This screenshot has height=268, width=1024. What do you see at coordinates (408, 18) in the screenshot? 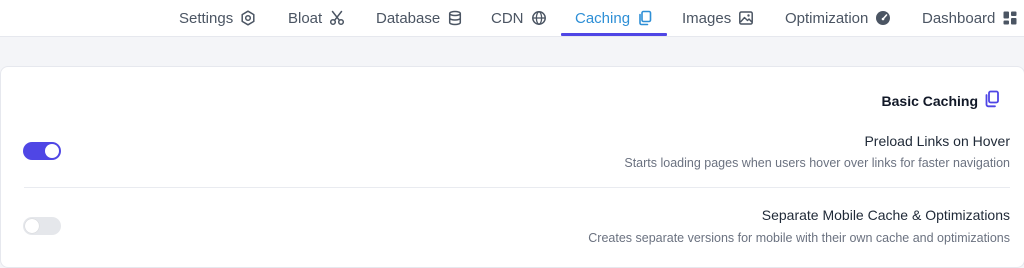
I see `tab-database-label: Database` at bounding box center [408, 18].